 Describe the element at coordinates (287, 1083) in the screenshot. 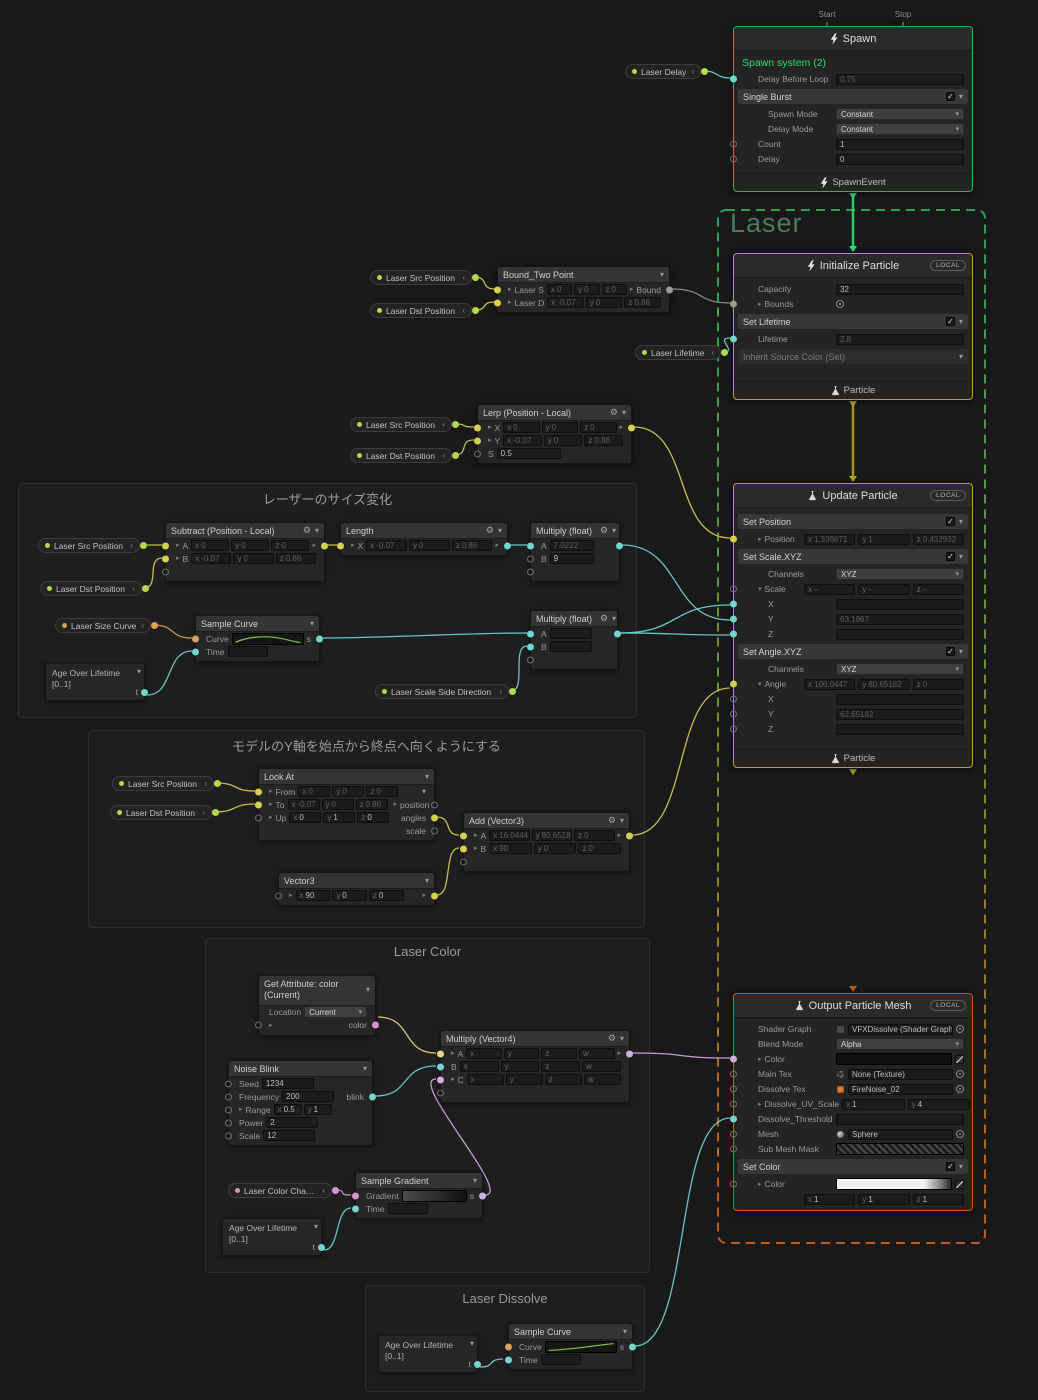

I see `value-field: 1234` at that location.